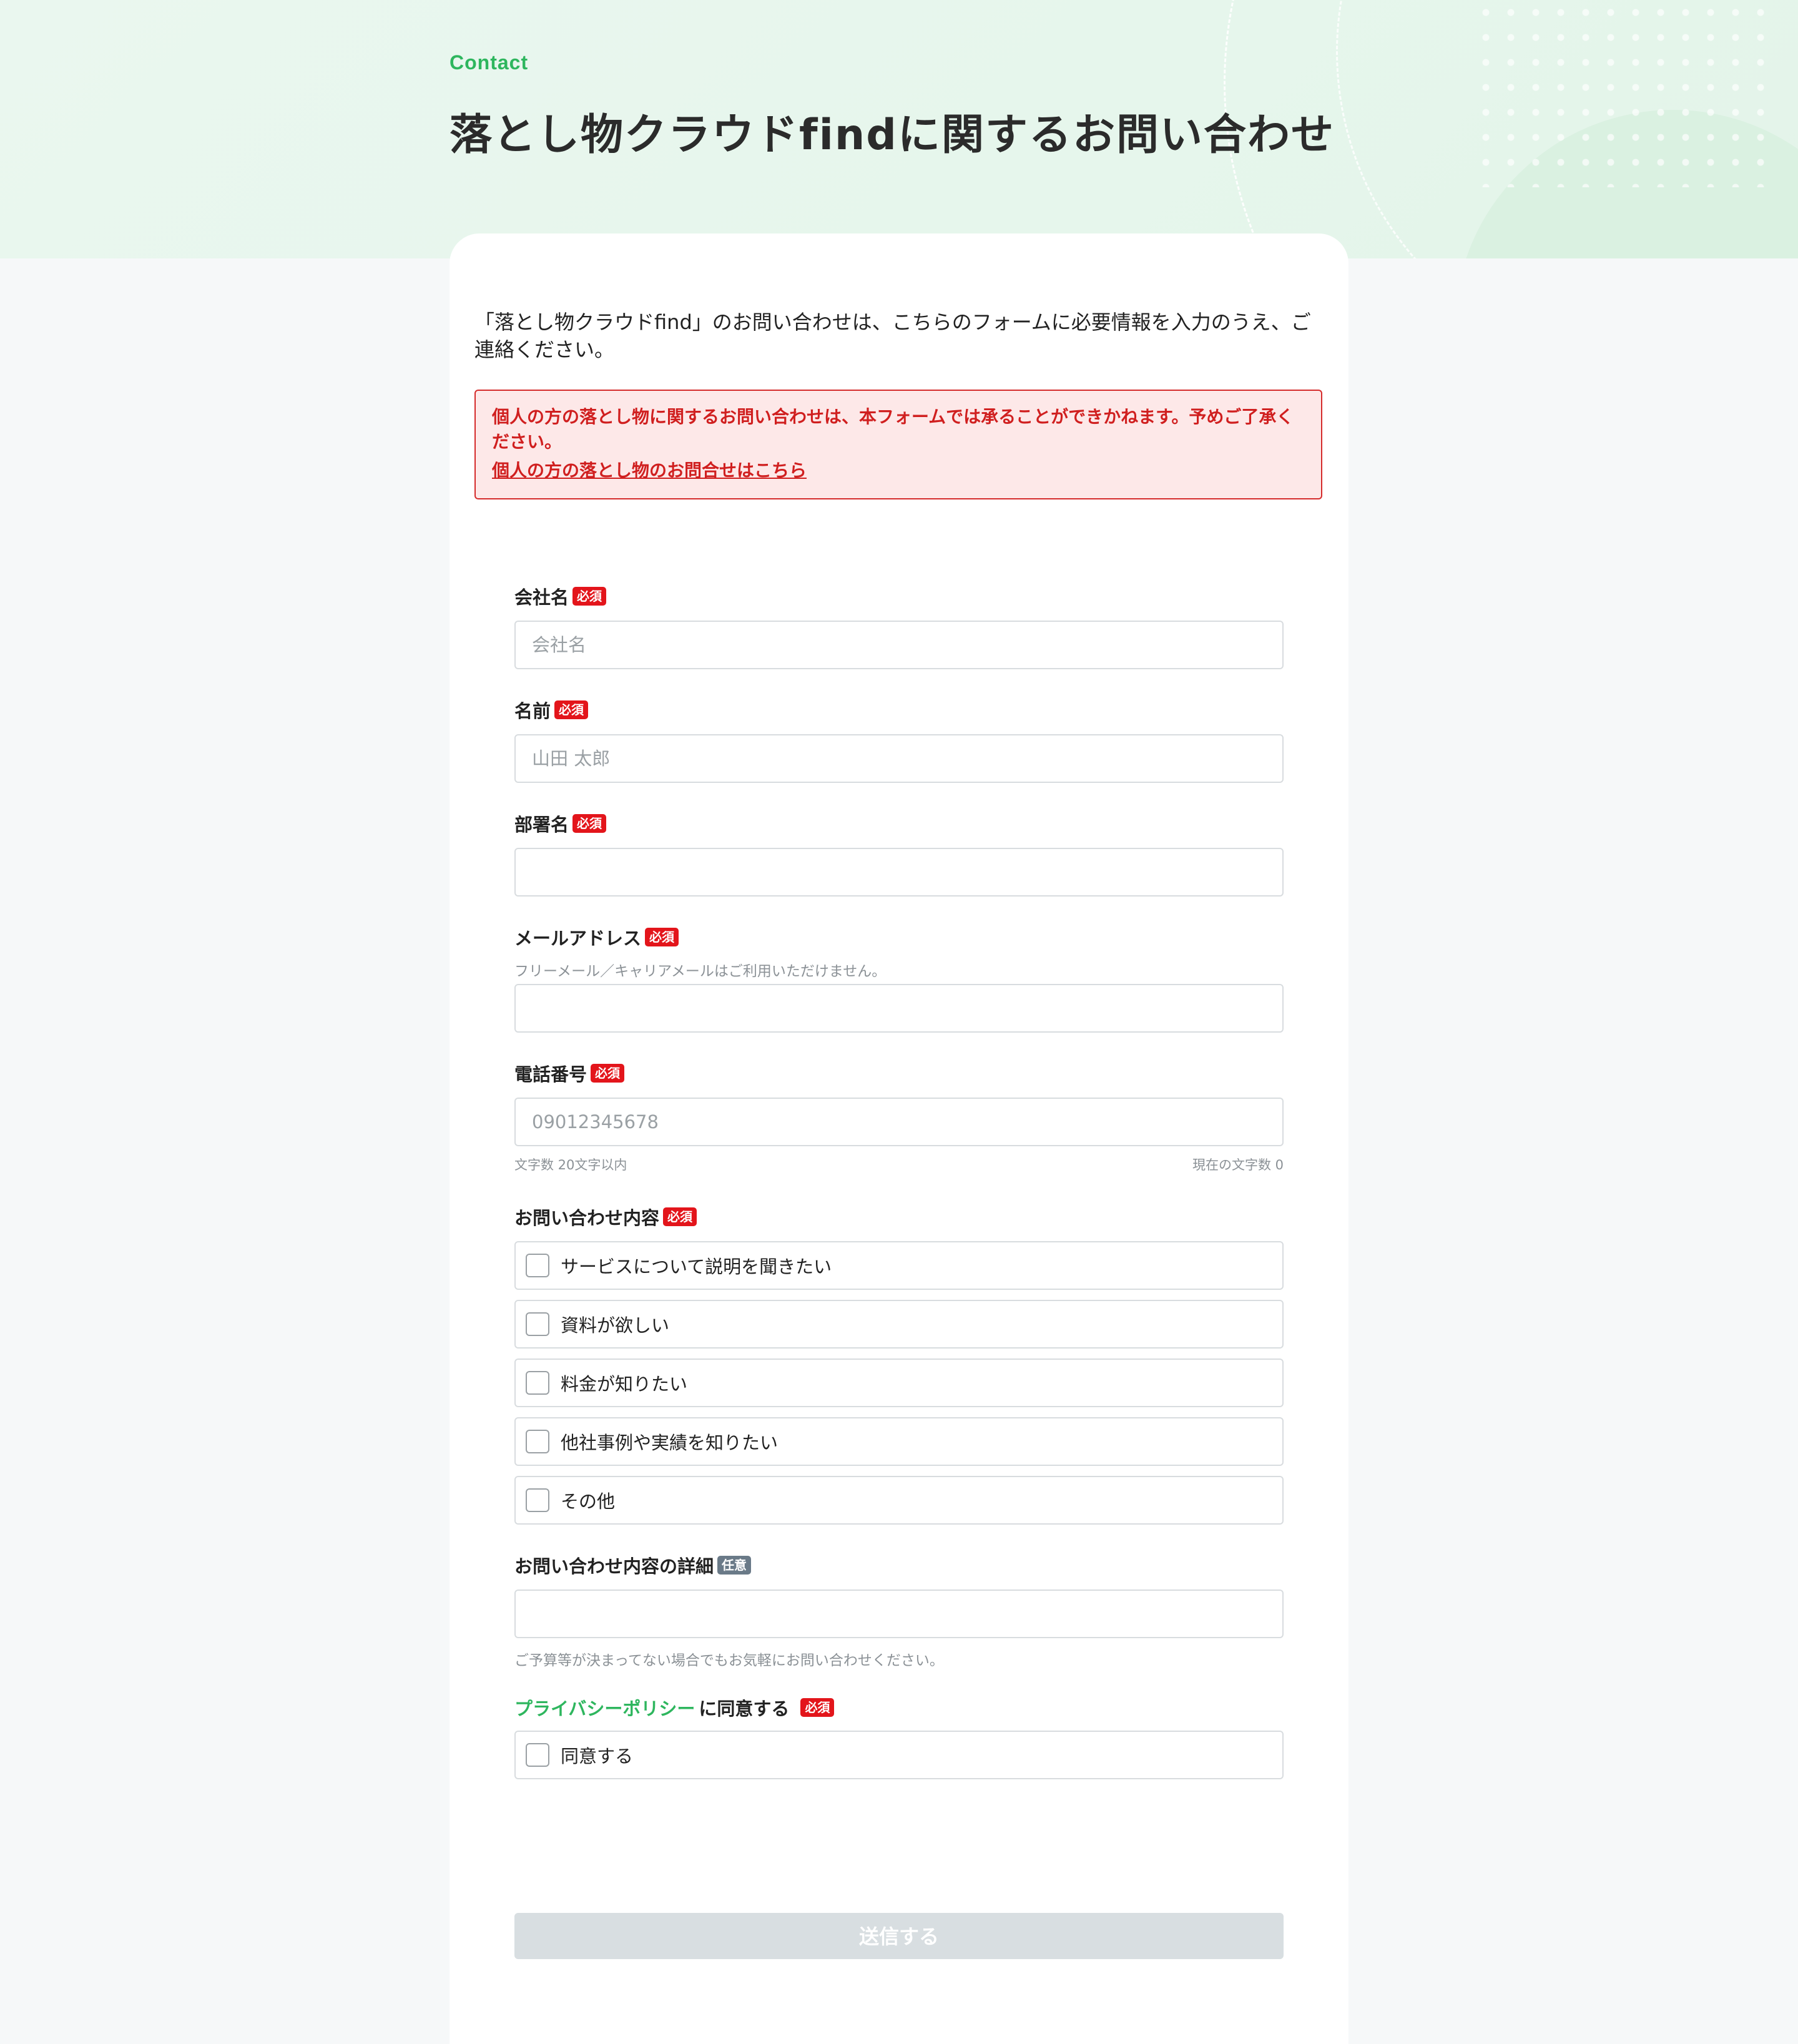  What do you see at coordinates (697, 1266) in the screenshot?
I see `option-label: サービスについて説明を聞きたい` at bounding box center [697, 1266].